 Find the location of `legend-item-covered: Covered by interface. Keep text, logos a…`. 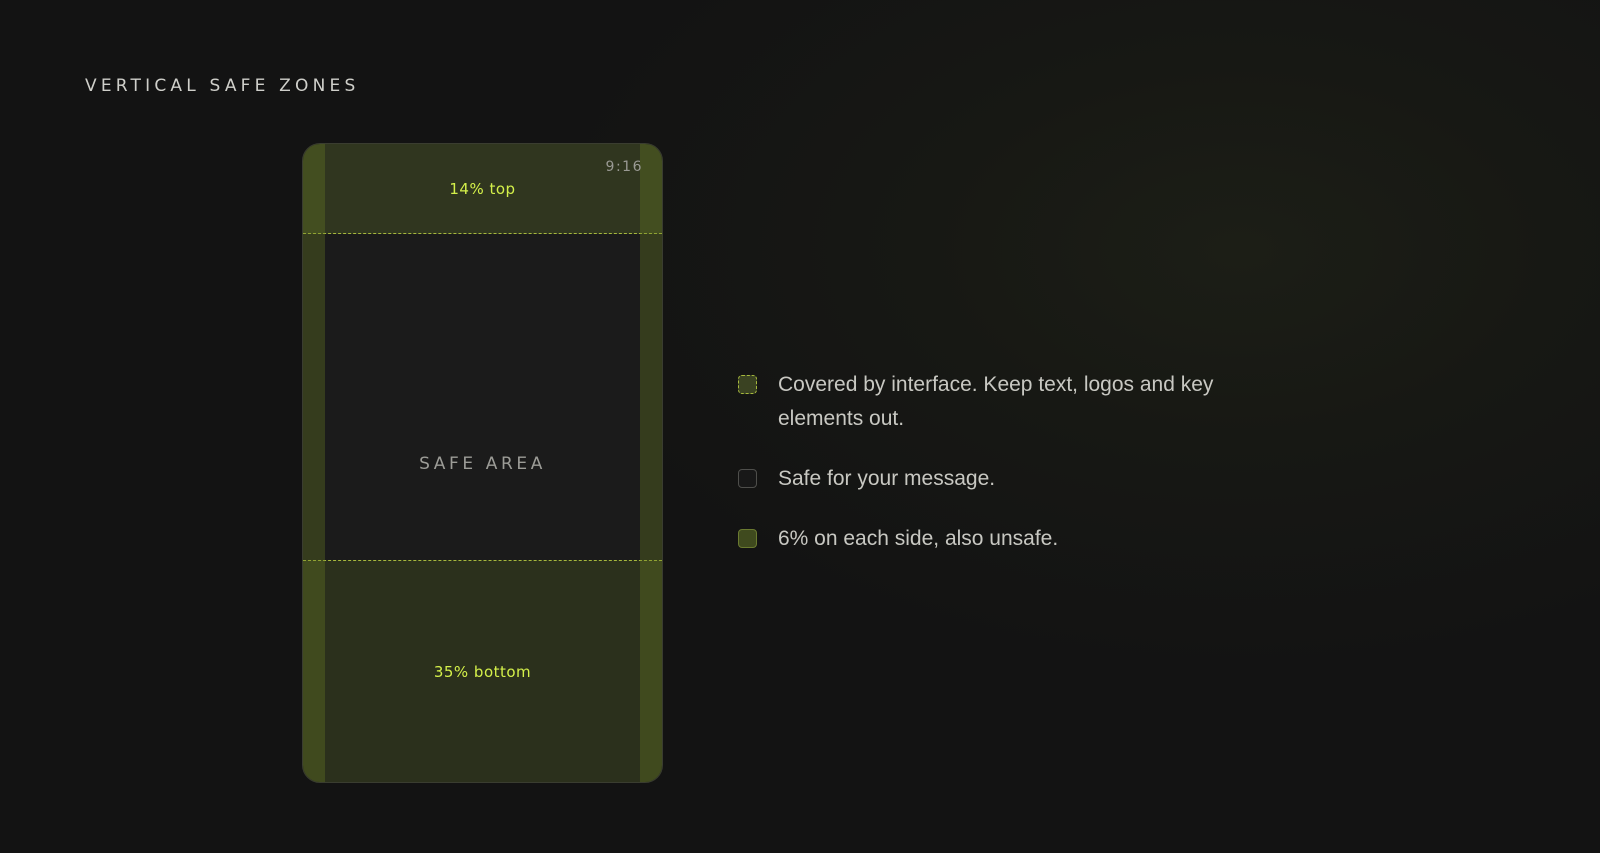

legend-item-covered: Covered by interface. Keep text, logos a… is located at coordinates (1018, 402).